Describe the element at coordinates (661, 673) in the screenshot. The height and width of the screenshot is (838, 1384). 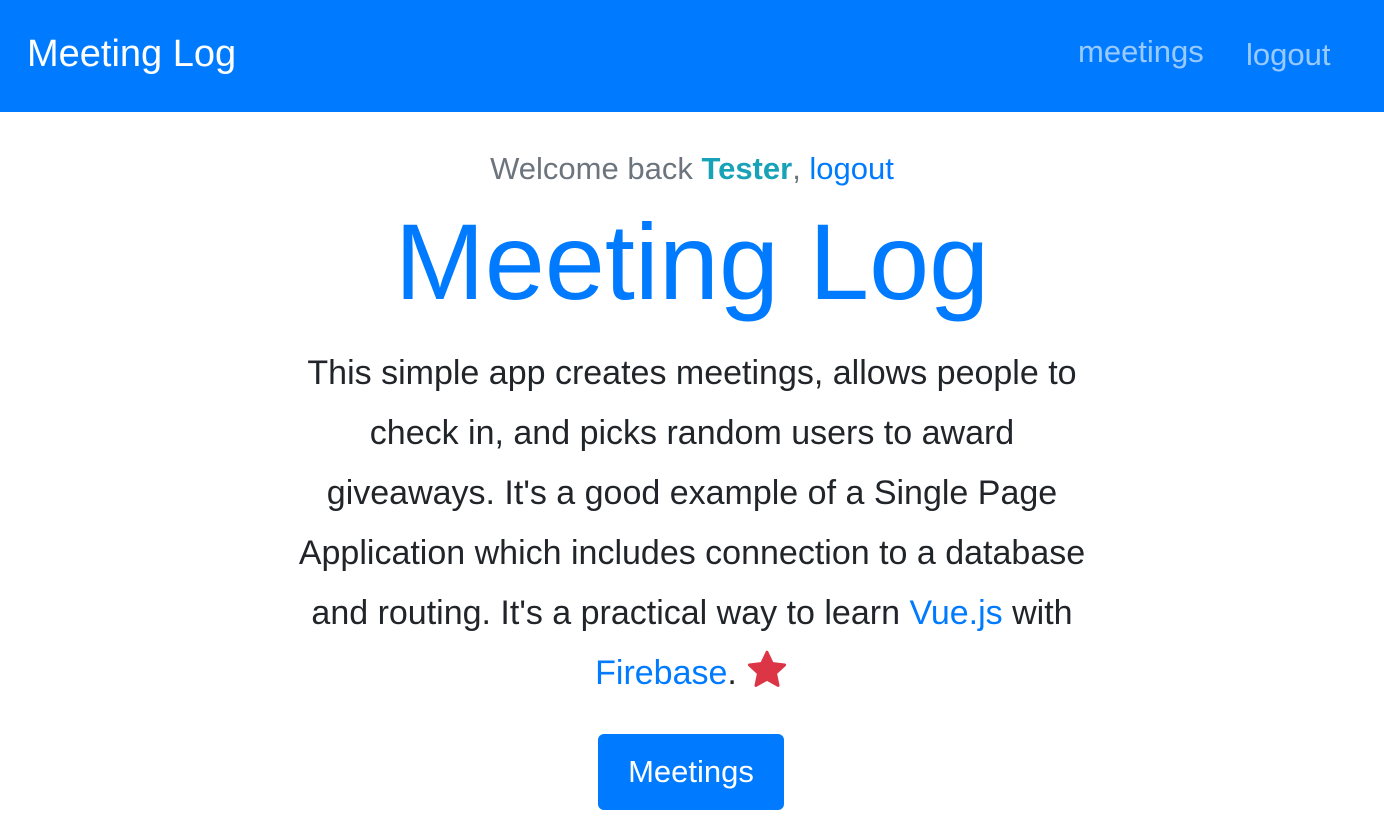
I see `firebase-link: Firebase` at that location.